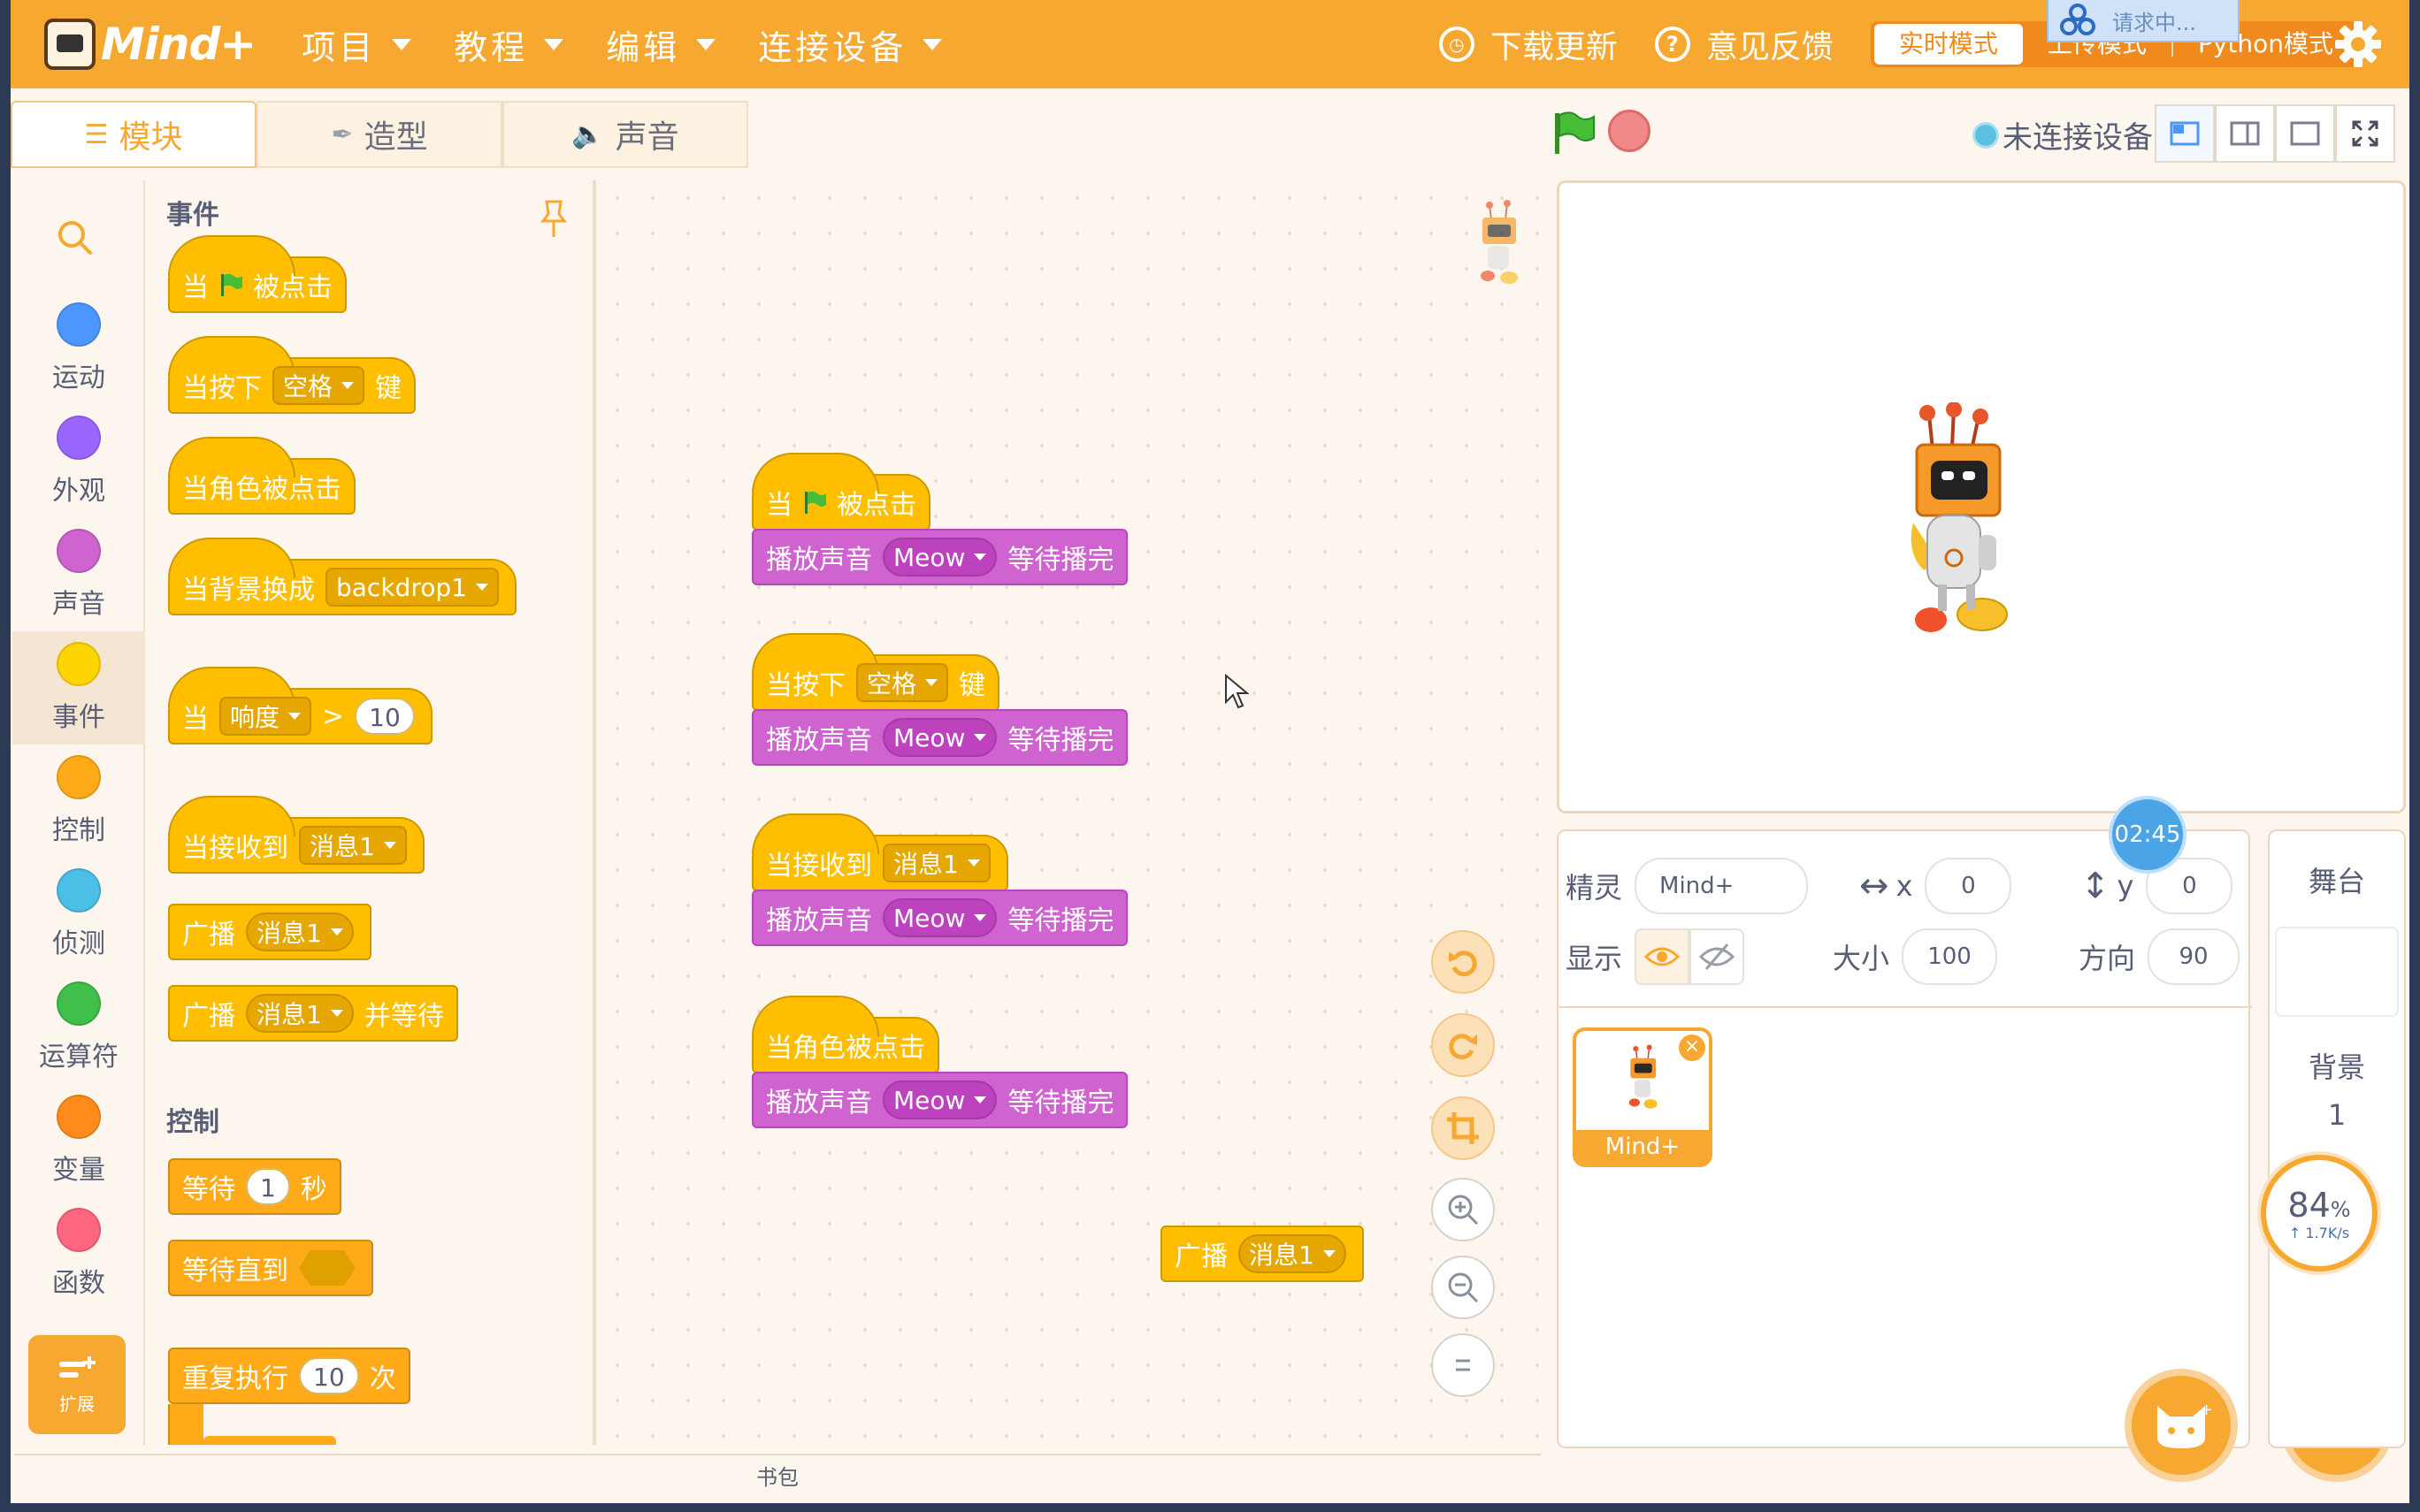  What do you see at coordinates (78, 461) in the screenshot?
I see `category-looks: 外观` at bounding box center [78, 461].